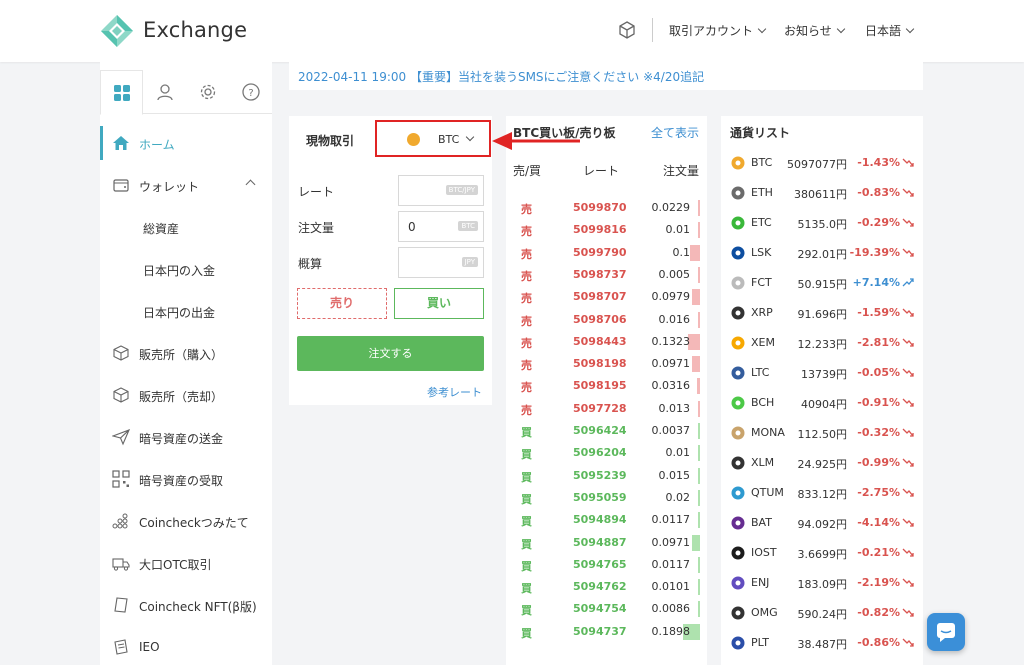  I want to click on currency-row: XRP 91.696円 -1.59%, so click(822, 313).